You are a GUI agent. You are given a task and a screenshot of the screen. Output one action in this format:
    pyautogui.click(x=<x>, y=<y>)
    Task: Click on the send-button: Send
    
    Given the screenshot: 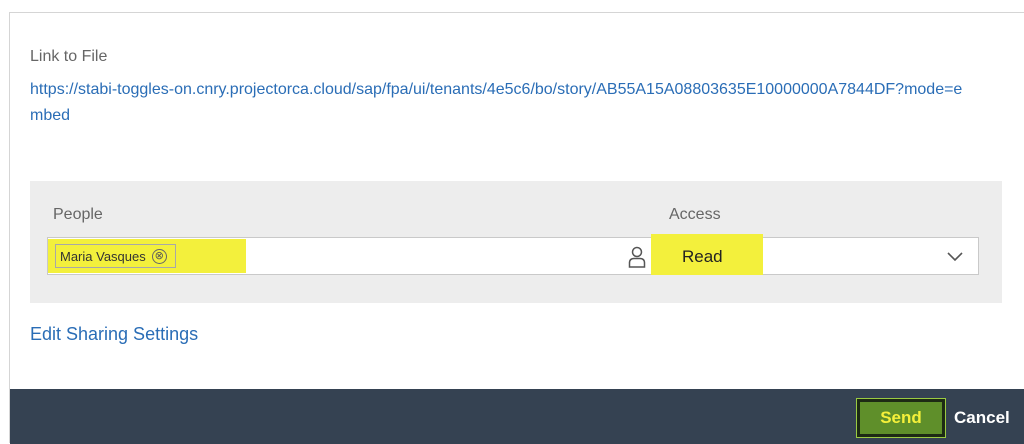 What is the action you would take?
    pyautogui.click(x=901, y=418)
    